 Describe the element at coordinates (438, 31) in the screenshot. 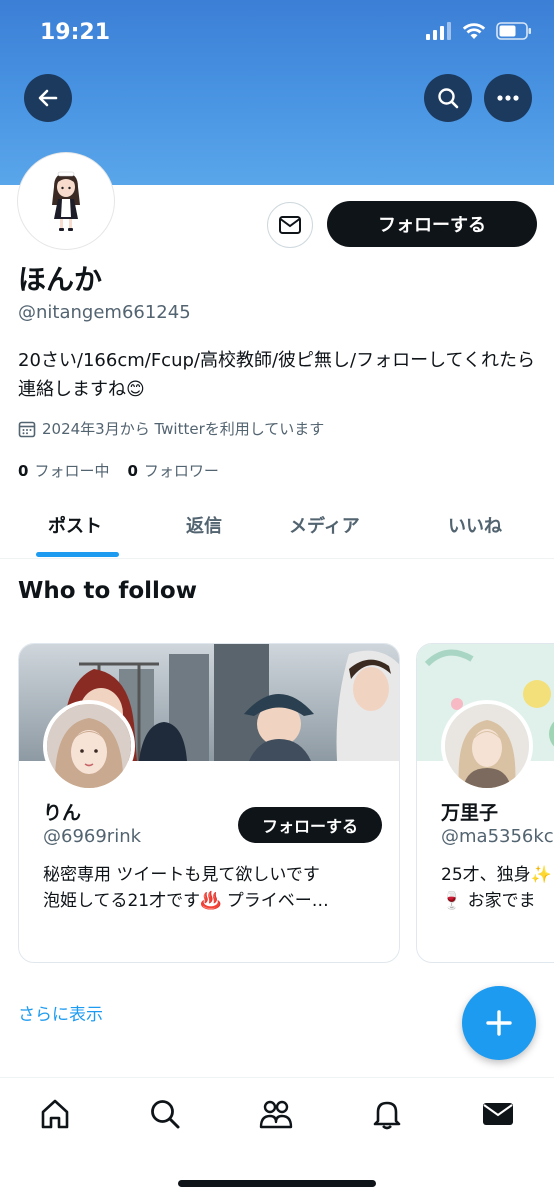

I see `signal-icon` at that location.